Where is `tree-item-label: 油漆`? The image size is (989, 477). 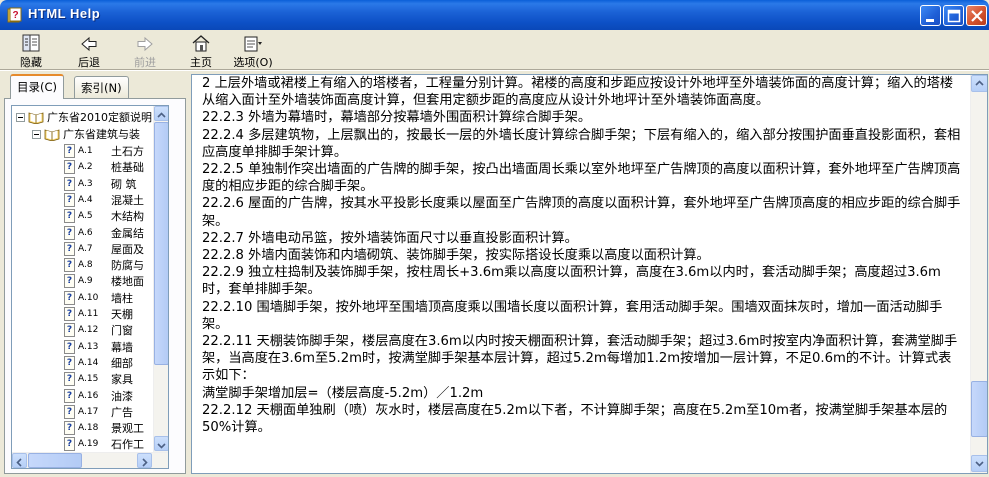
tree-item-label: 油漆 is located at coordinates (122, 396).